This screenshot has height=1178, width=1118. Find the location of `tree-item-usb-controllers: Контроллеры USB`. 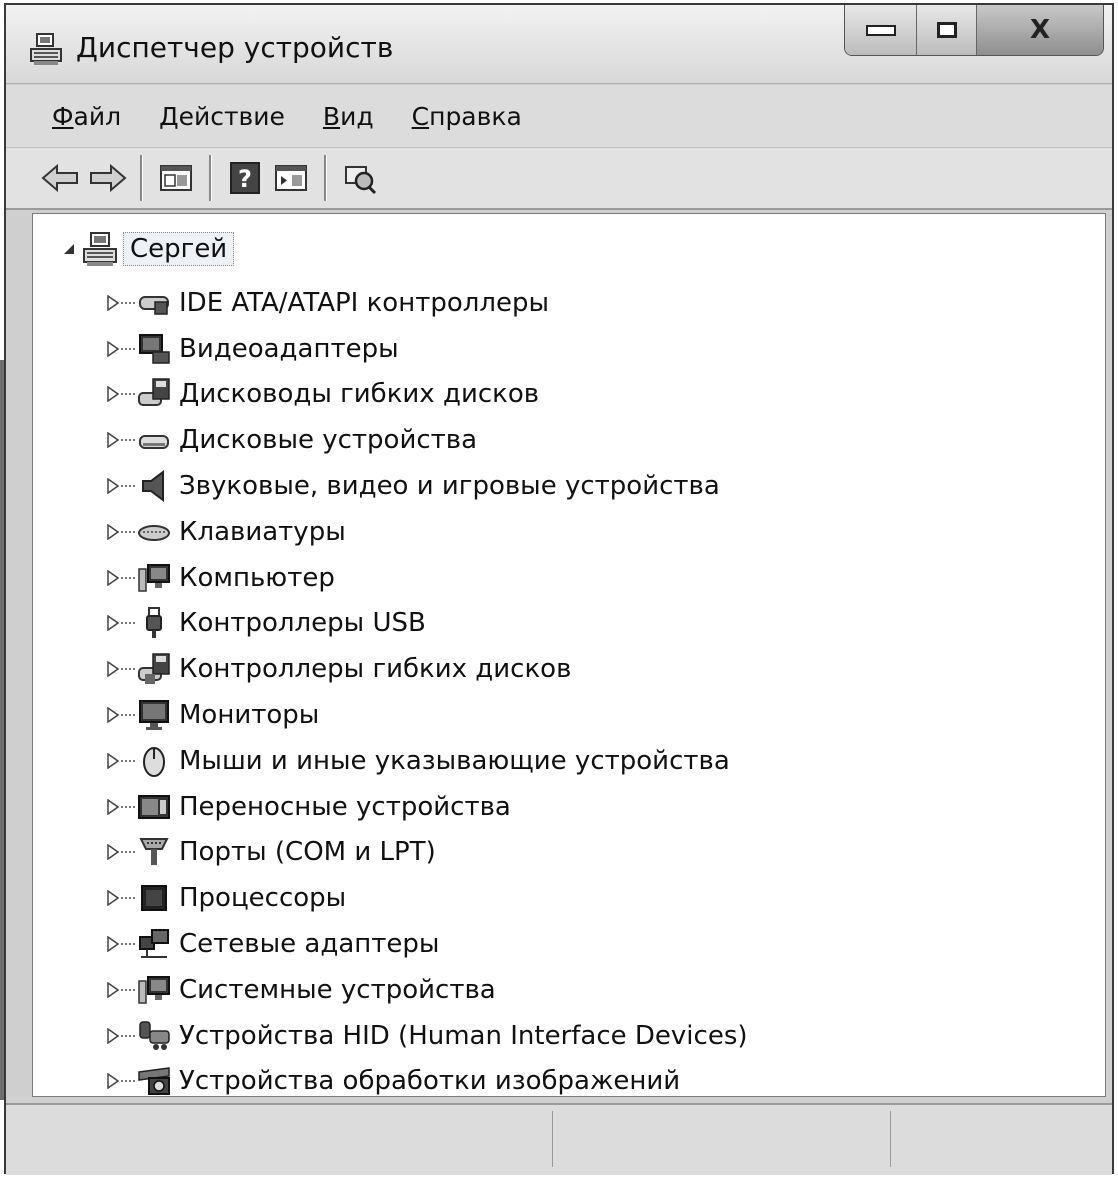

tree-item-usb-controllers: Контроллеры USB is located at coordinates (427, 624).